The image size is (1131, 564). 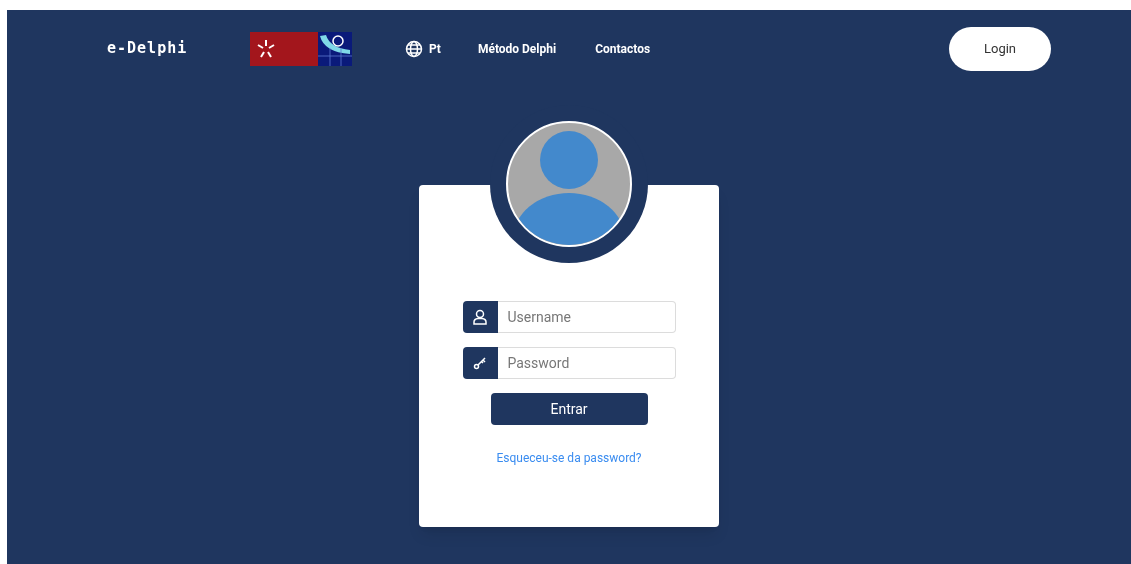 I want to click on nav-link: Método Delphi, so click(x=517, y=48).